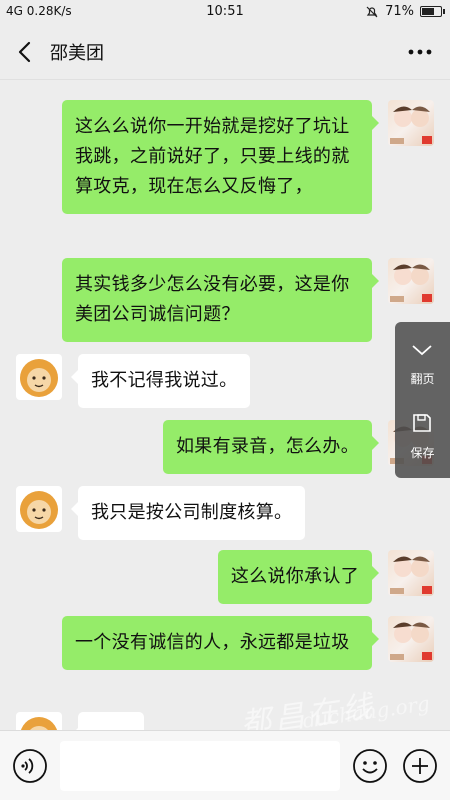  Describe the element at coordinates (370, 766) in the screenshot. I see `emoji-icon` at that location.